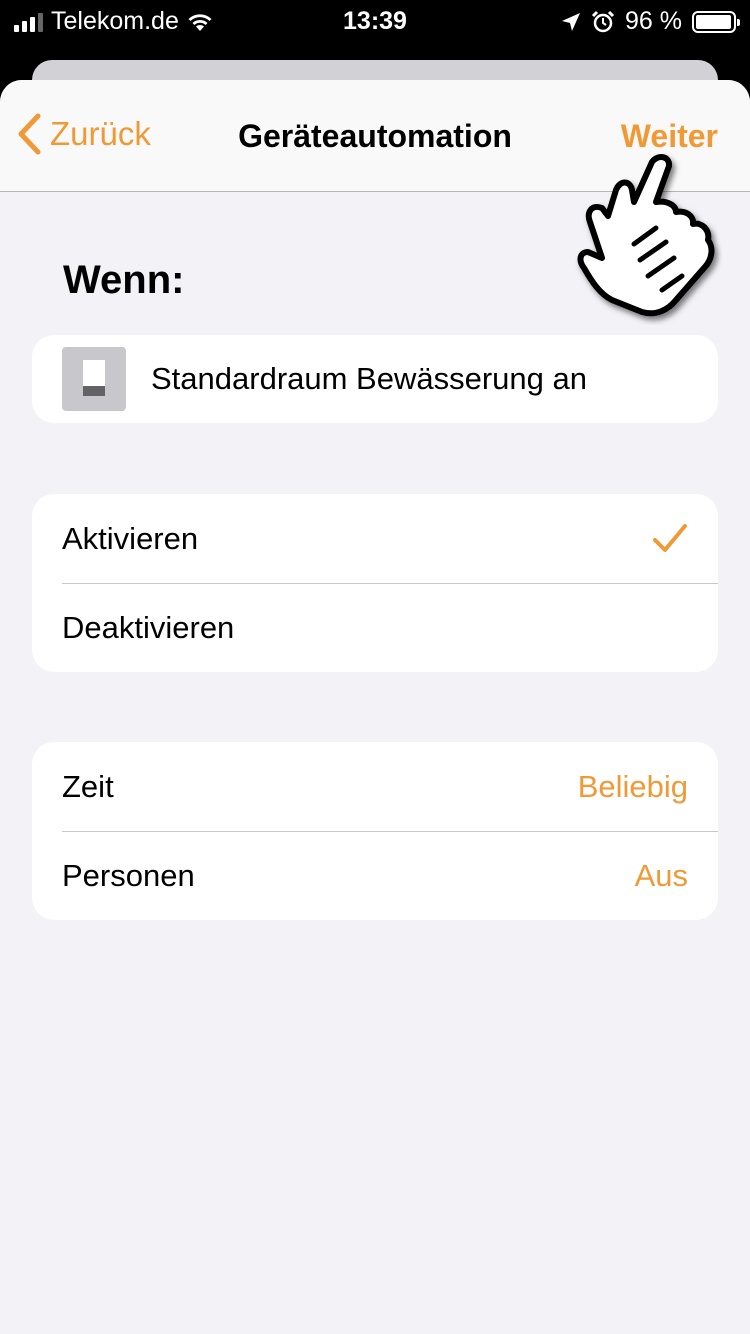 The height and width of the screenshot is (1334, 750). I want to click on condition-time-row: Zeit Beliebig, so click(375, 786).